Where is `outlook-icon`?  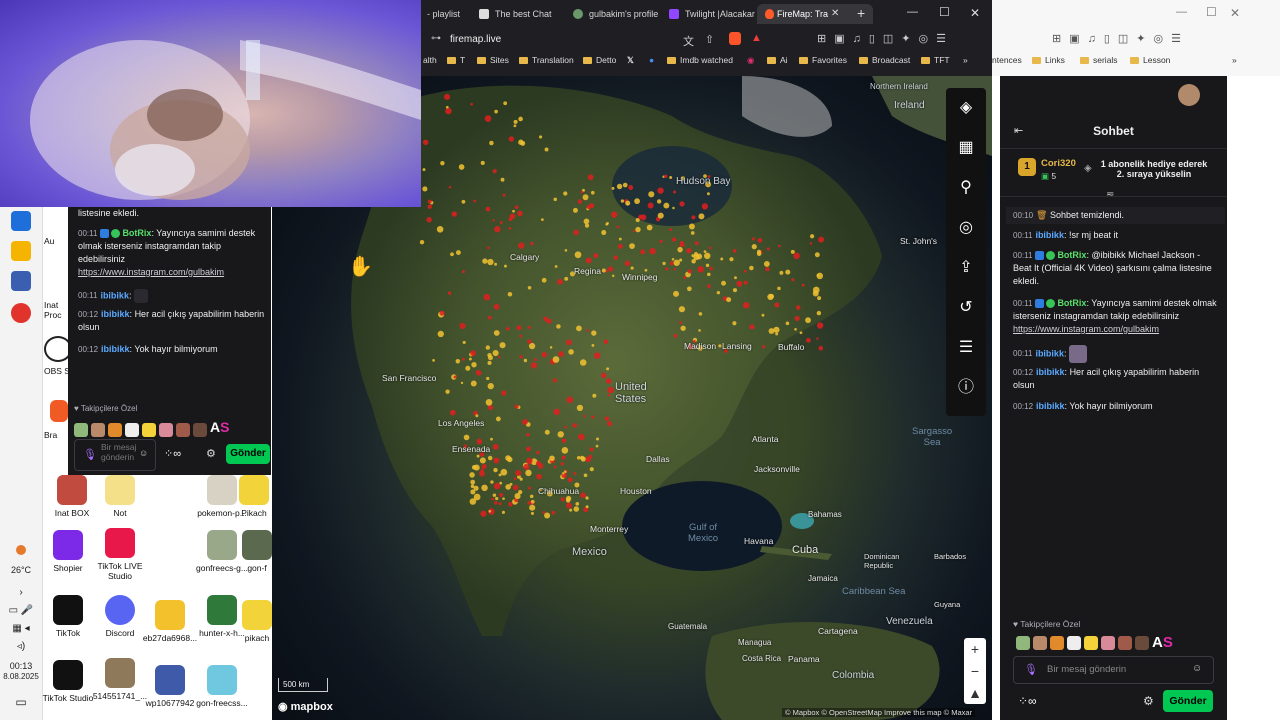
outlook-icon is located at coordinates (21, 221).